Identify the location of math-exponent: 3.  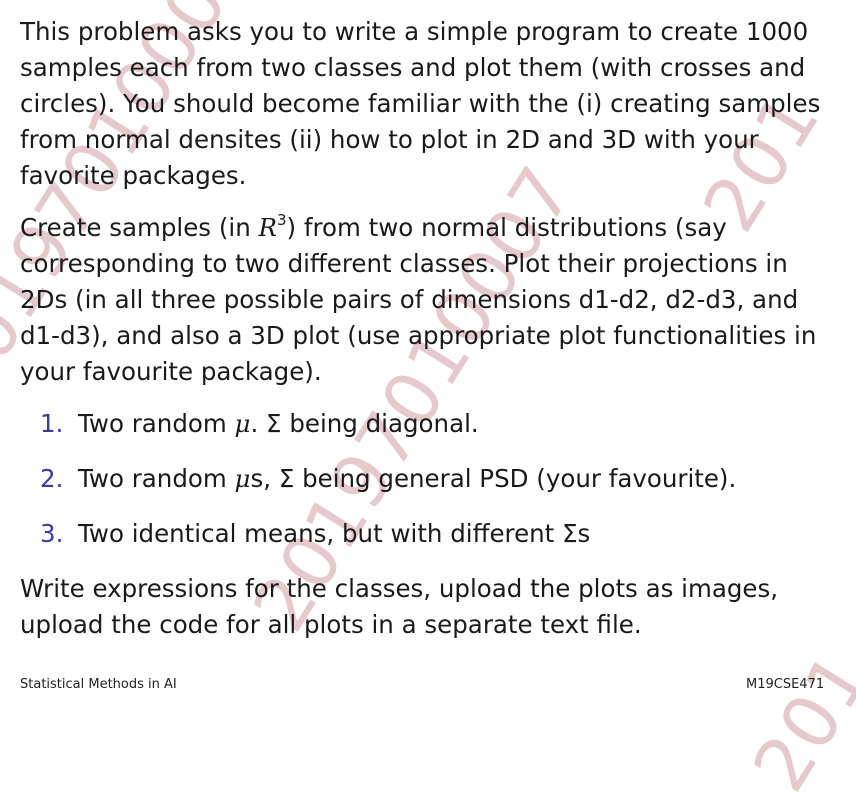
(281, 219).